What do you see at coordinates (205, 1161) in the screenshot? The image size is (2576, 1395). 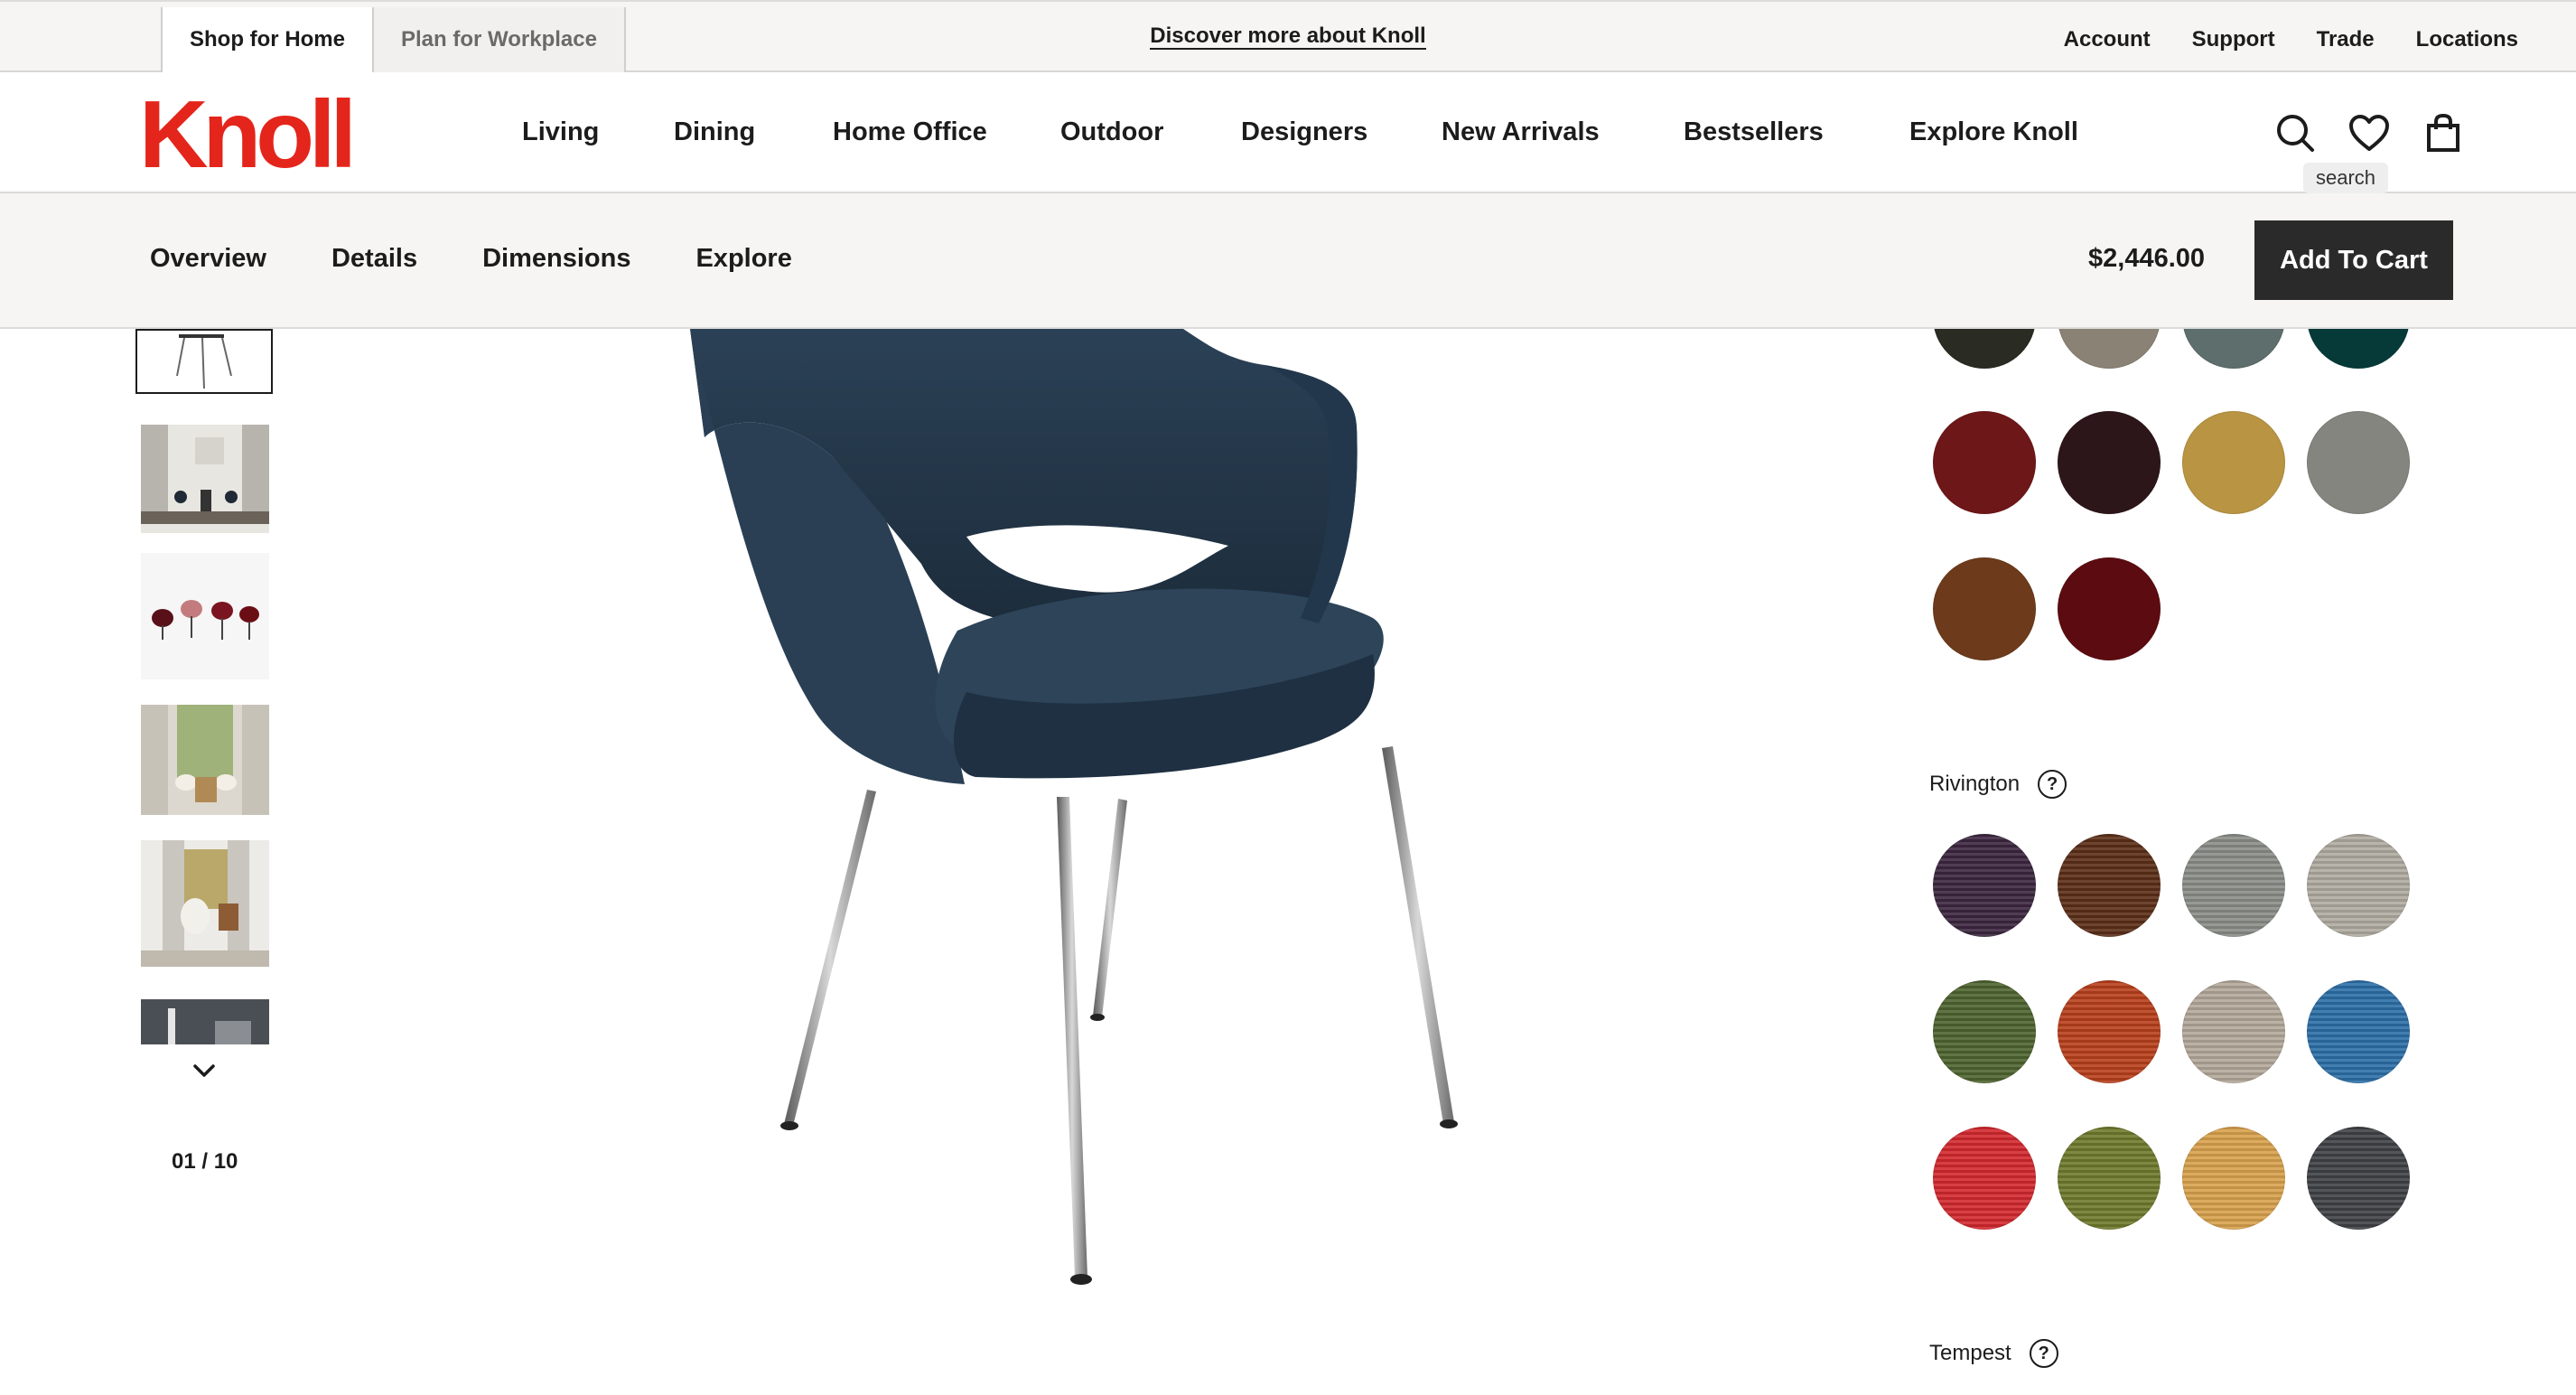 I see `image-counter: 01 / 10` at bounding box center [205, 1161].